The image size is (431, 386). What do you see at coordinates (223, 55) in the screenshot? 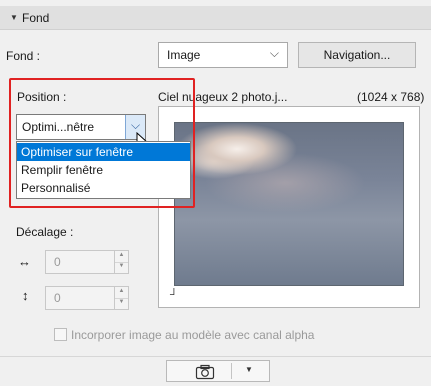
I see `fond-type-select: Image ⌵` at bounding box center [223, 55].